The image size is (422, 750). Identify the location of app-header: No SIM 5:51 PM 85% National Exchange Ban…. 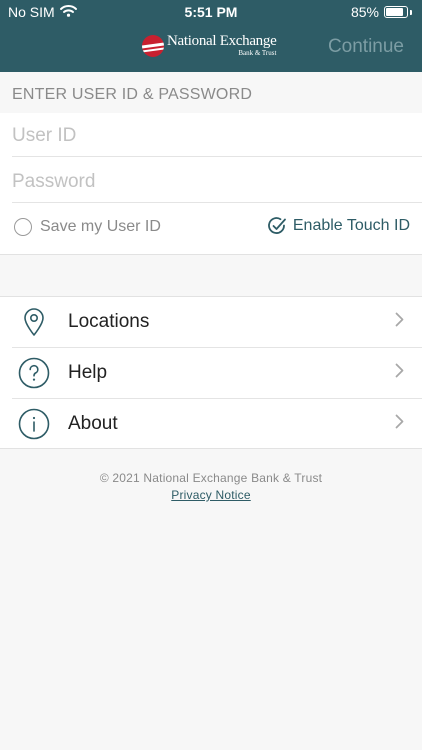
(211, 36).